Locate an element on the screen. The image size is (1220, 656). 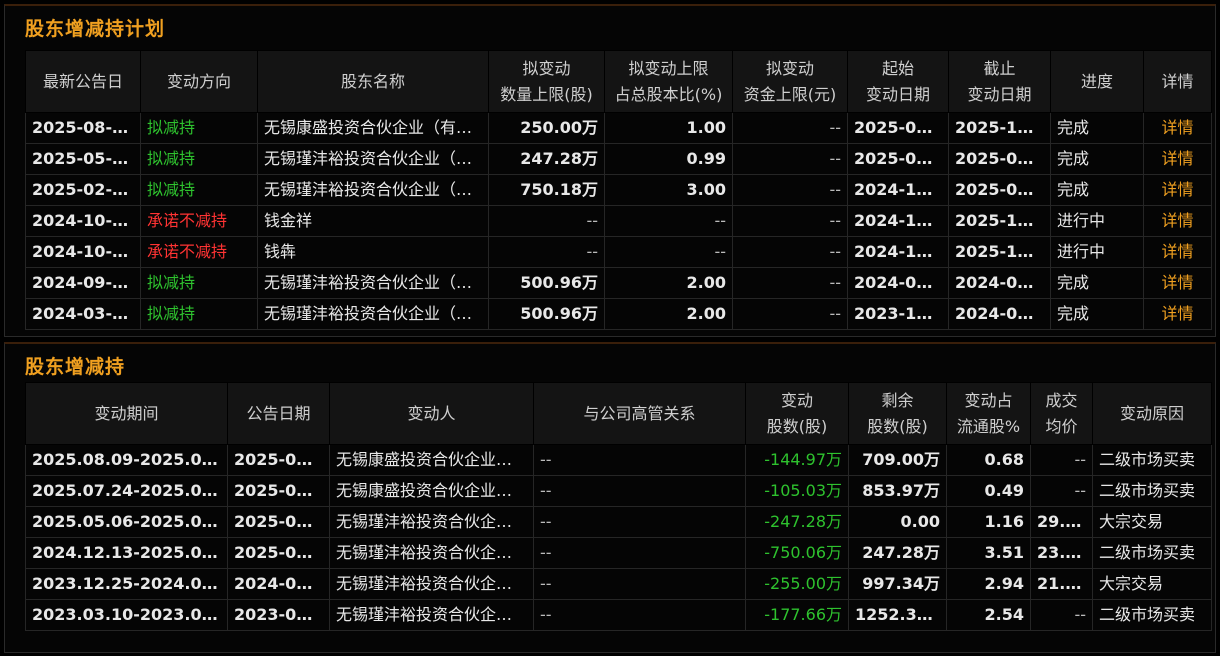
plan-header-0: 最新公告日 is located at coordinates (83, 81).